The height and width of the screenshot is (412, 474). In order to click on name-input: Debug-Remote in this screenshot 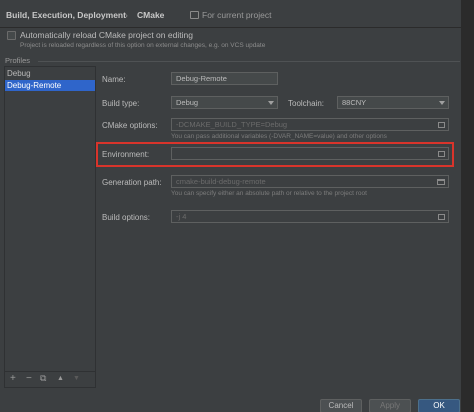, I will do `click(224, 78)`.